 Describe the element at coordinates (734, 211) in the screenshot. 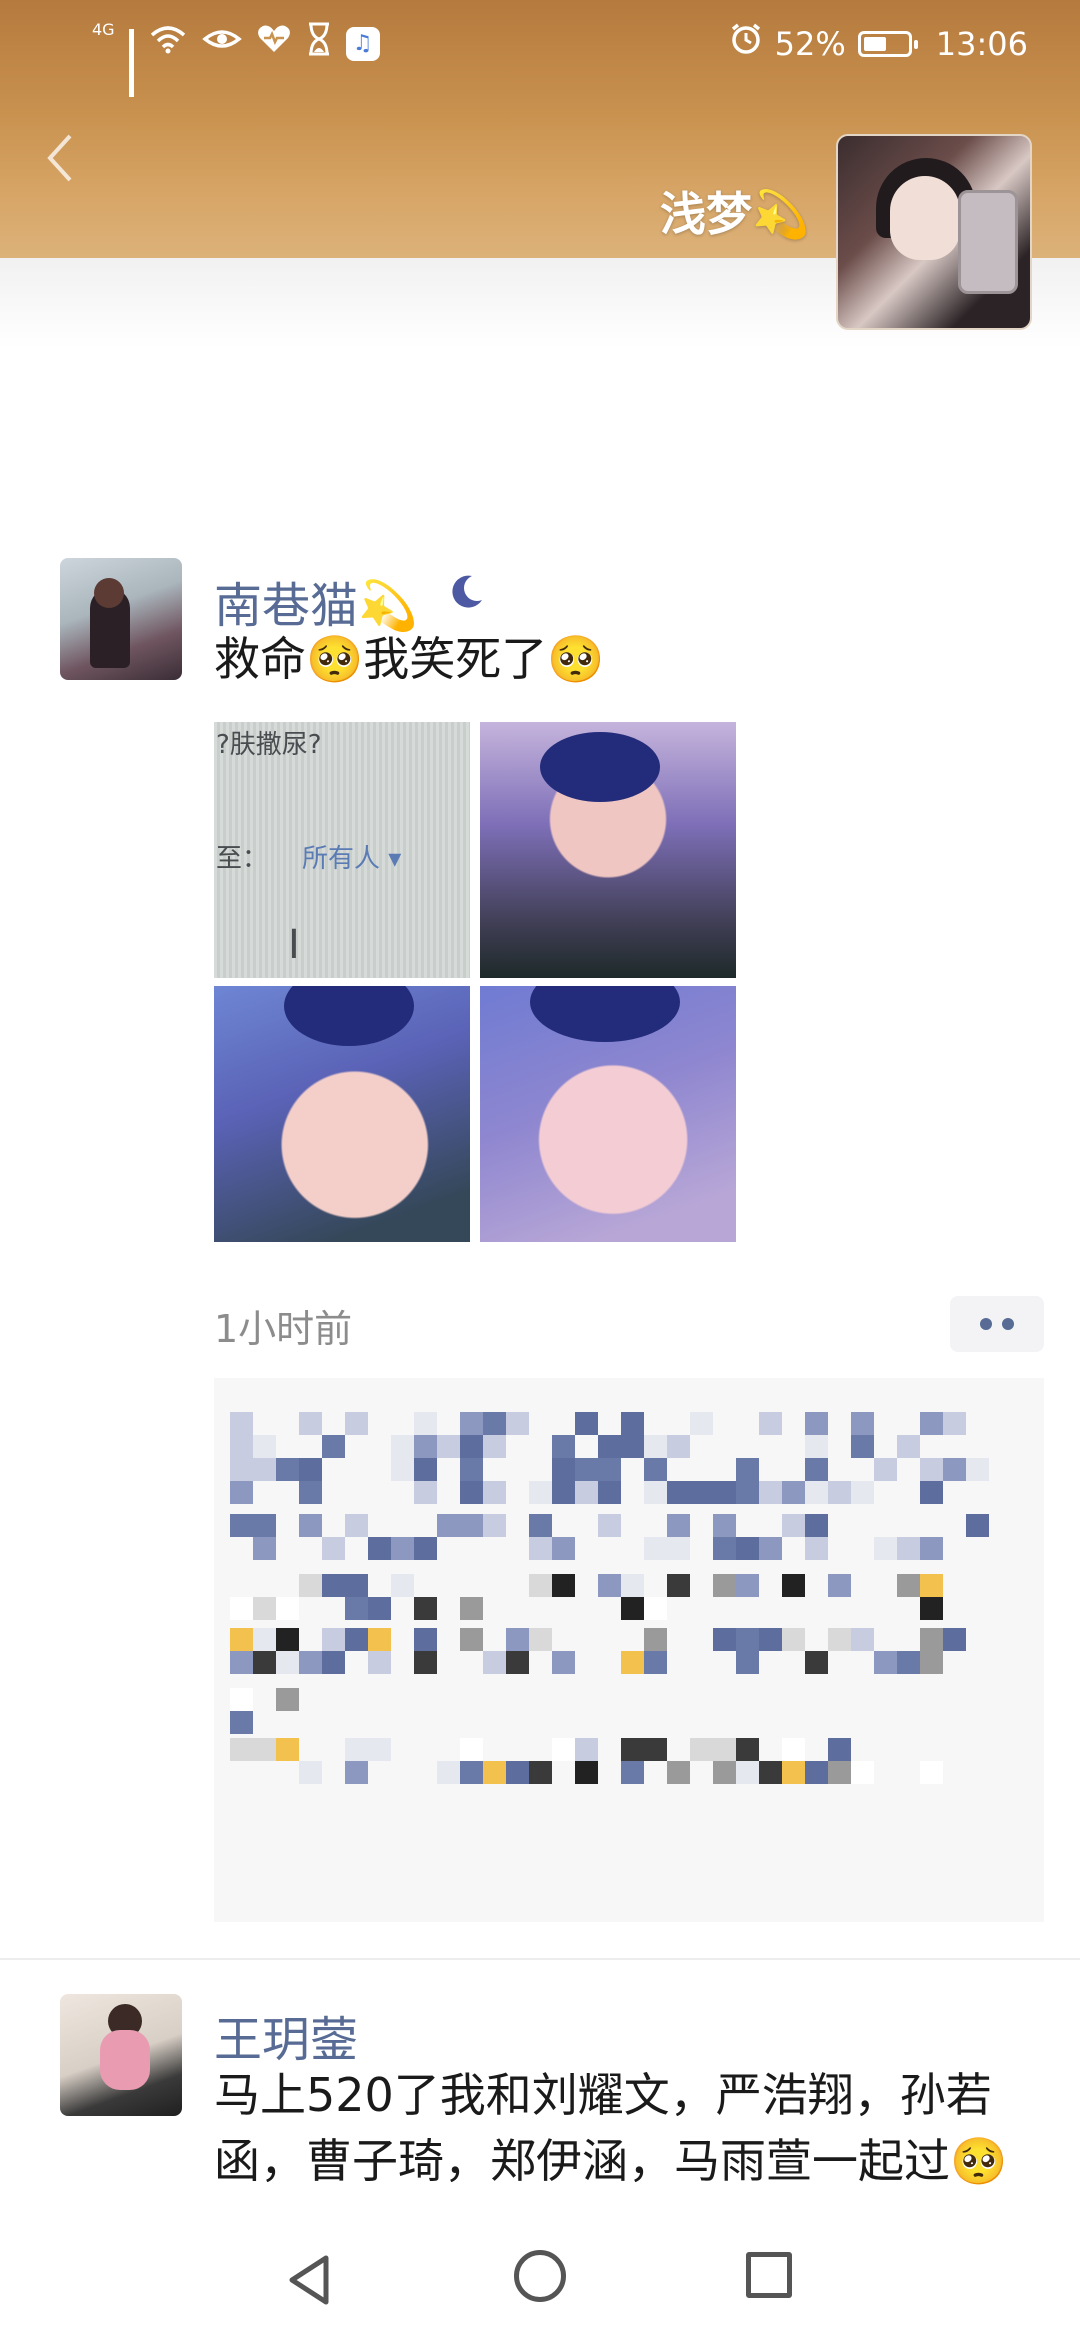

I see `cover-owner-name: 浅梦💫` at that location.